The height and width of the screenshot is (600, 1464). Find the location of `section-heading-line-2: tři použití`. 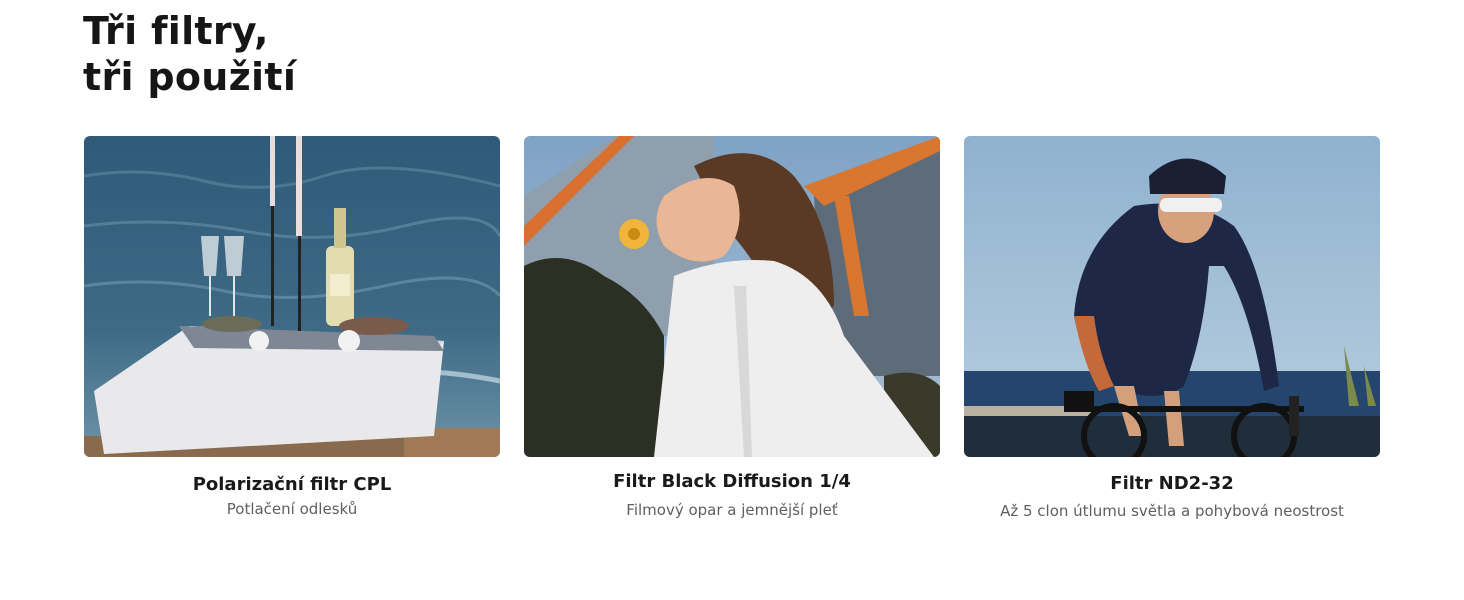

section-heading-line-2: tři použití is located at coordinates (190, 77).